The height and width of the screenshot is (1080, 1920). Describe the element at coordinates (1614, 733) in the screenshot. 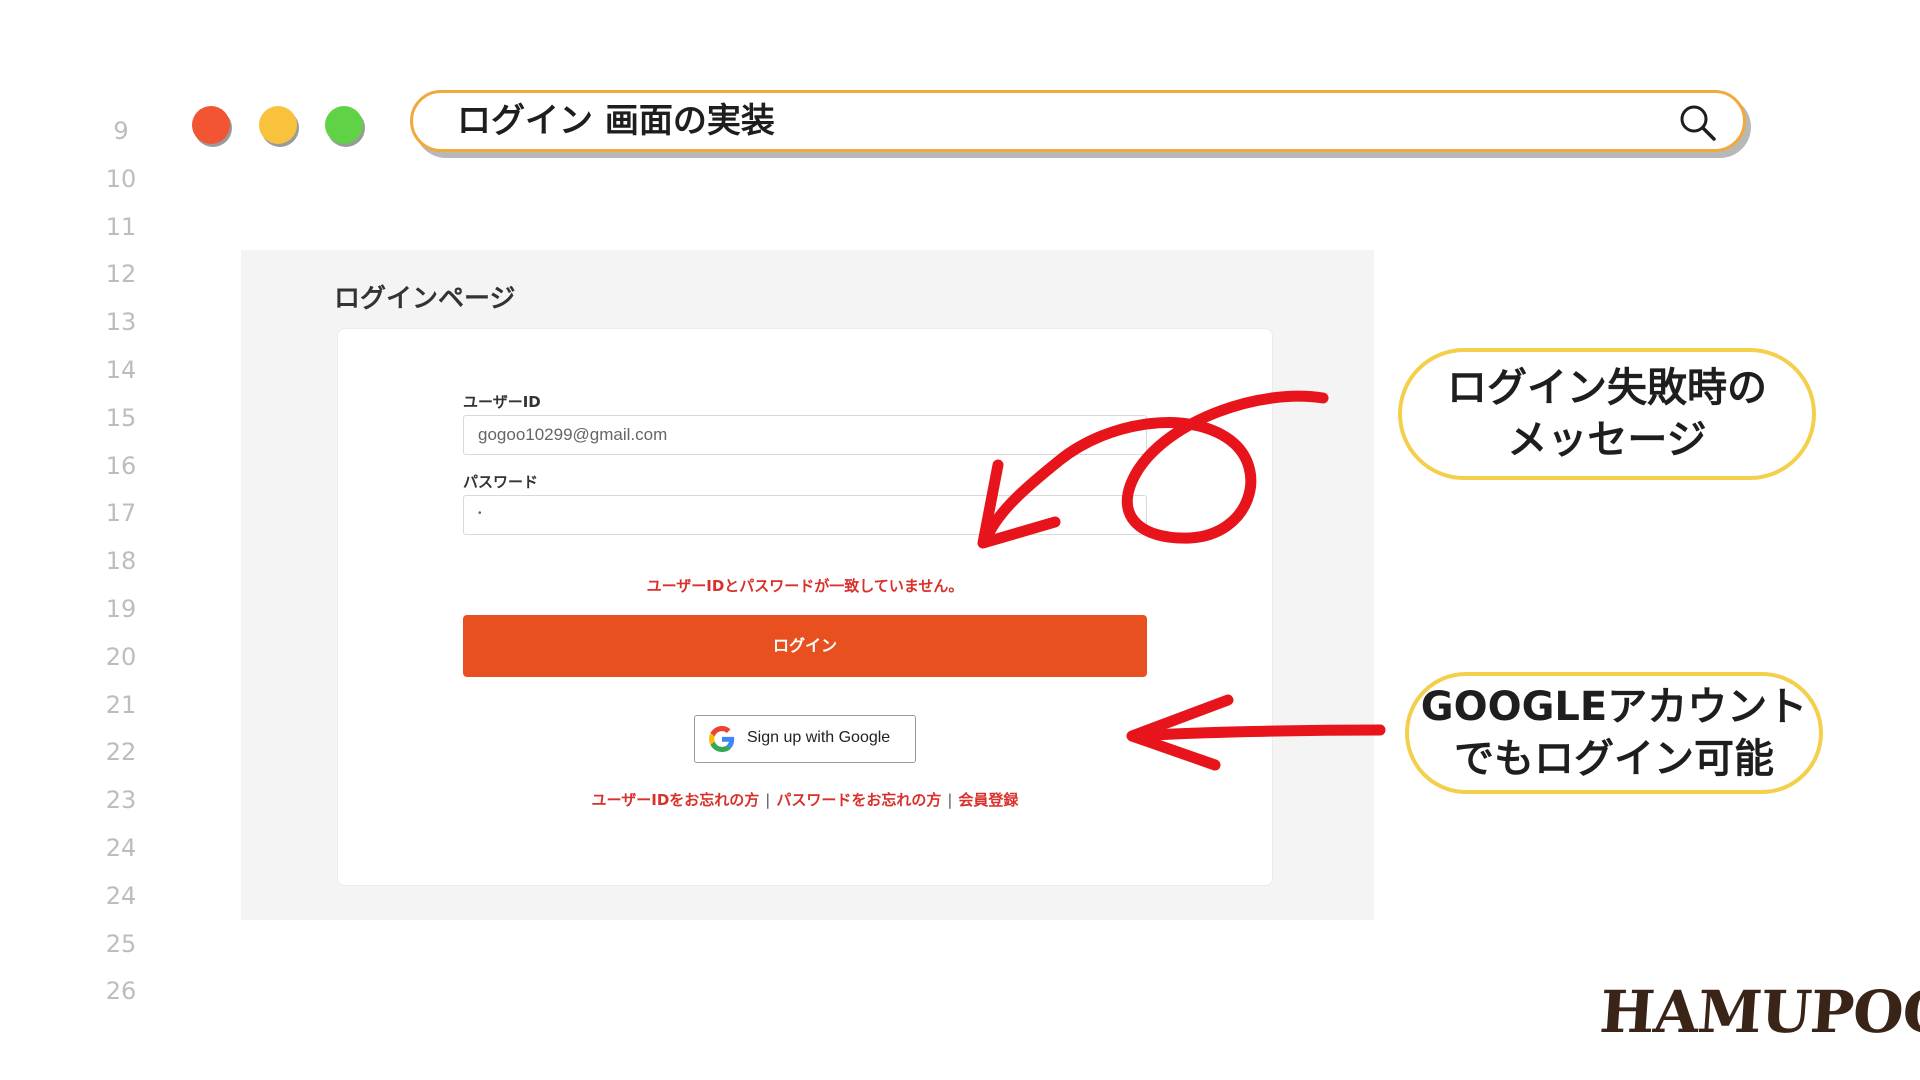

I see `callout-google-login: GOOGLEアカウント でもログイン可能` at that location.